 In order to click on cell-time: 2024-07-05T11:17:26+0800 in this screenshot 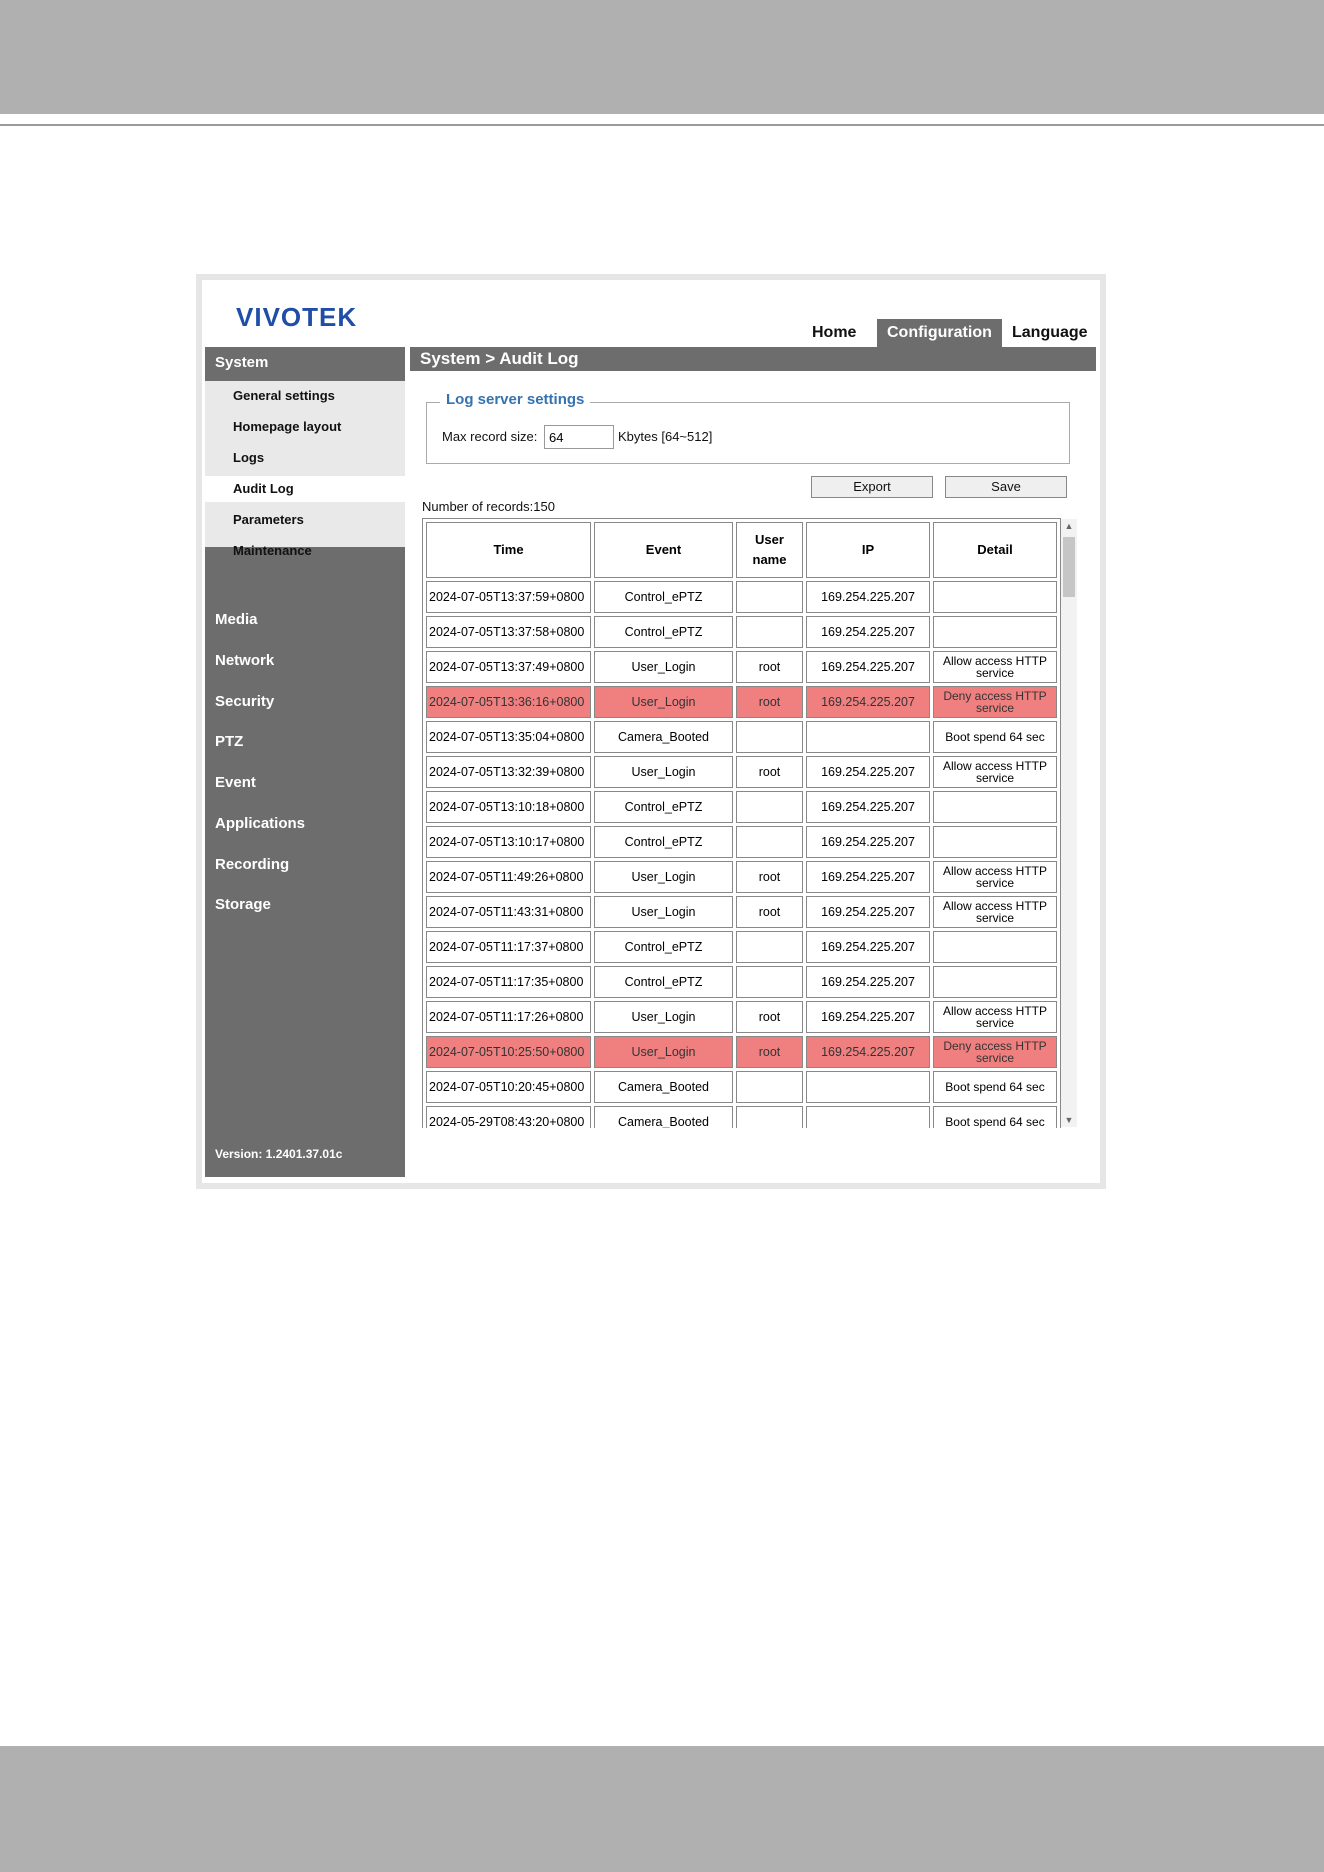, I will do `click(508, 1017)`.